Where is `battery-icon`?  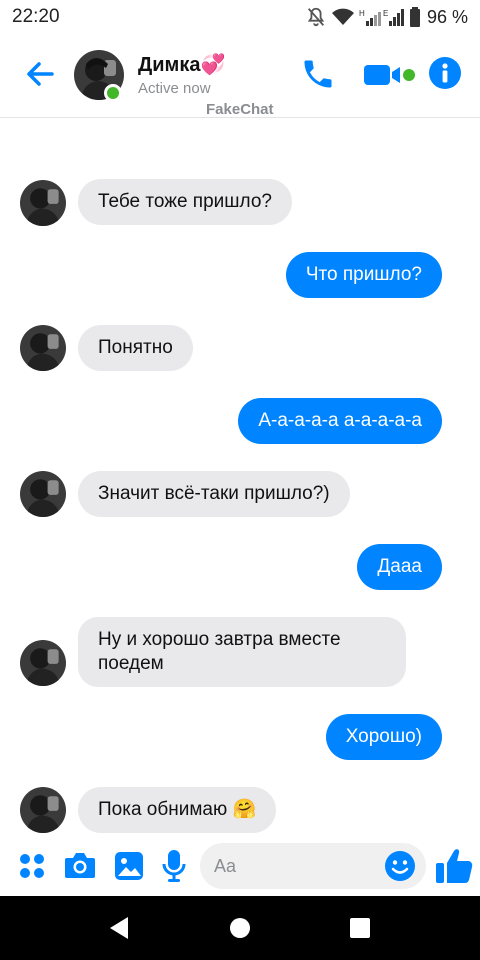
battery-icon is located at coordinates (415, 17).